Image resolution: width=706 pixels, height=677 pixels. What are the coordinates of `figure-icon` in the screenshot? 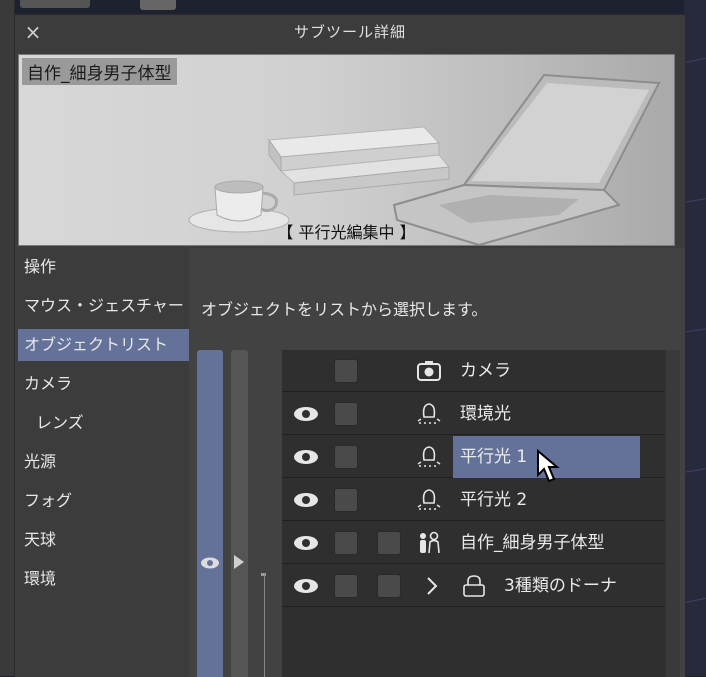 It's located at (430, 542).